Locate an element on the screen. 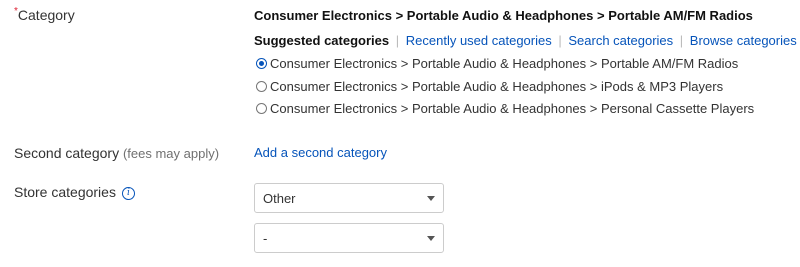 The height and width of the screenshot is (267, 800). store-category-select-2: - is located at coordinates (349, 238).